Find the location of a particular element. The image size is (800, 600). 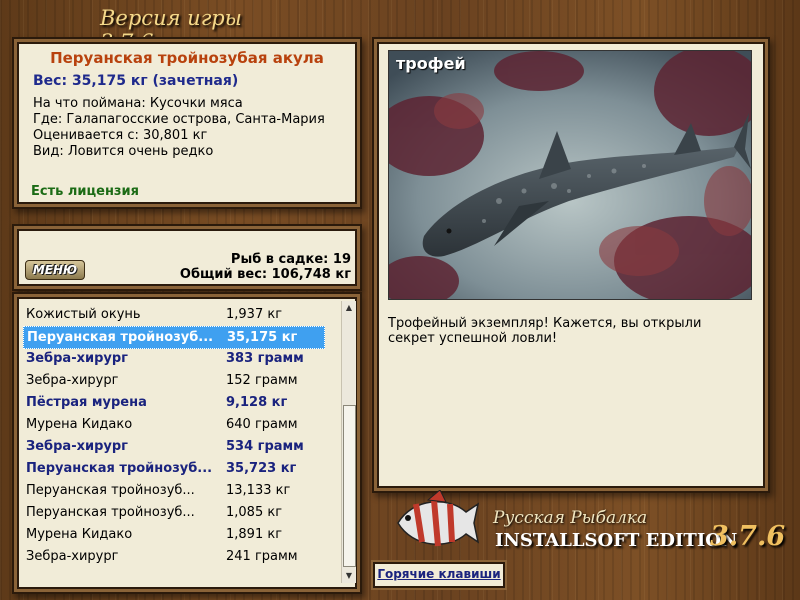

fish-count: Рыб в садке: 19 is located at coordinates (290, 259).